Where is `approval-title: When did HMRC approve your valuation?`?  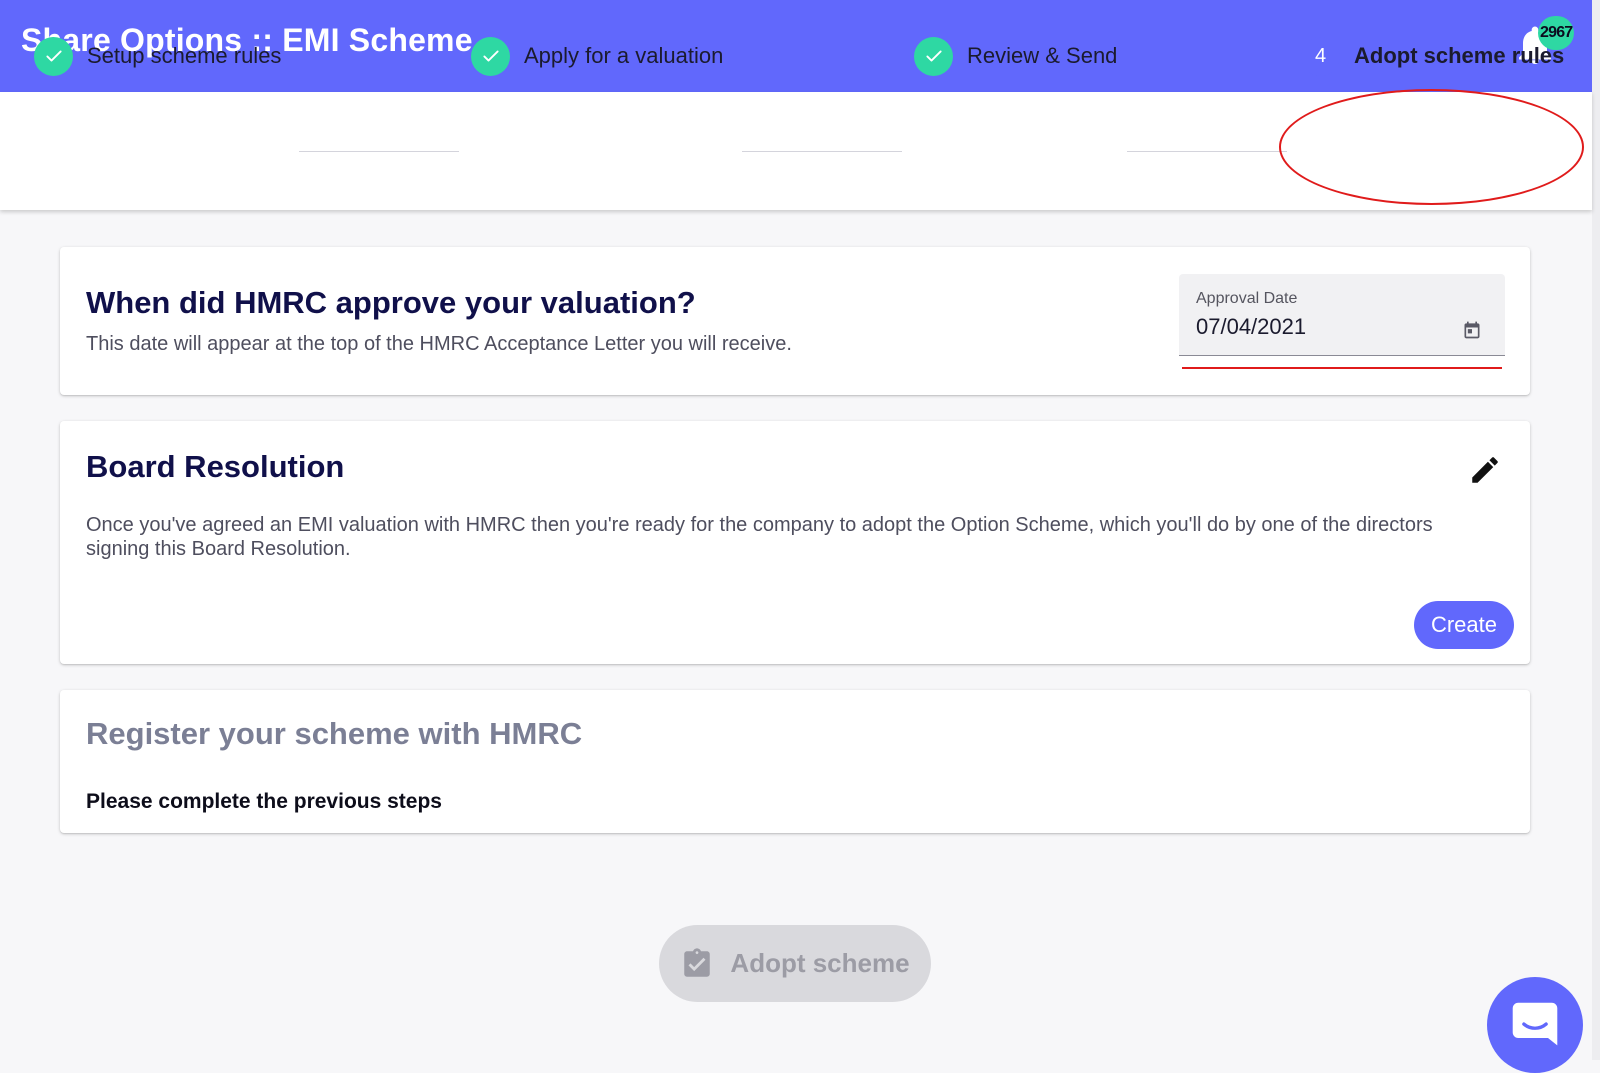 approval-title: When did HMRC approve your valuation? is located at coordinates (391, 302).